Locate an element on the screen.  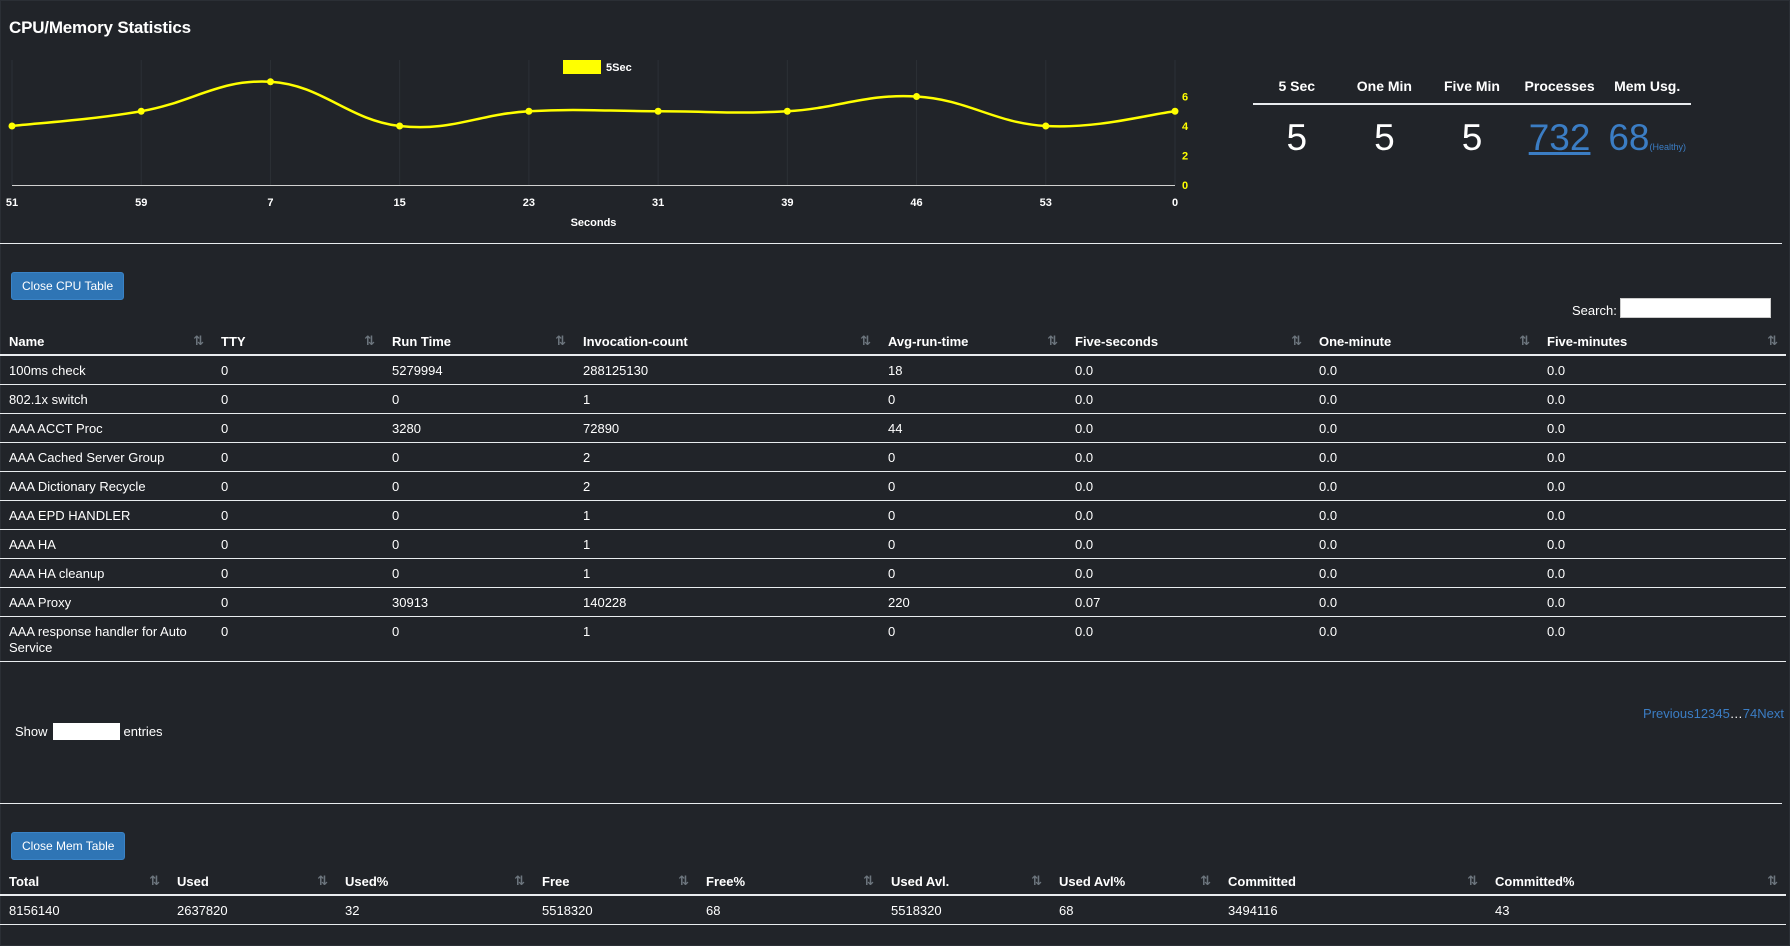
mem-col-committed: Committed% ⇅ is located at coordinates (1636, 882).